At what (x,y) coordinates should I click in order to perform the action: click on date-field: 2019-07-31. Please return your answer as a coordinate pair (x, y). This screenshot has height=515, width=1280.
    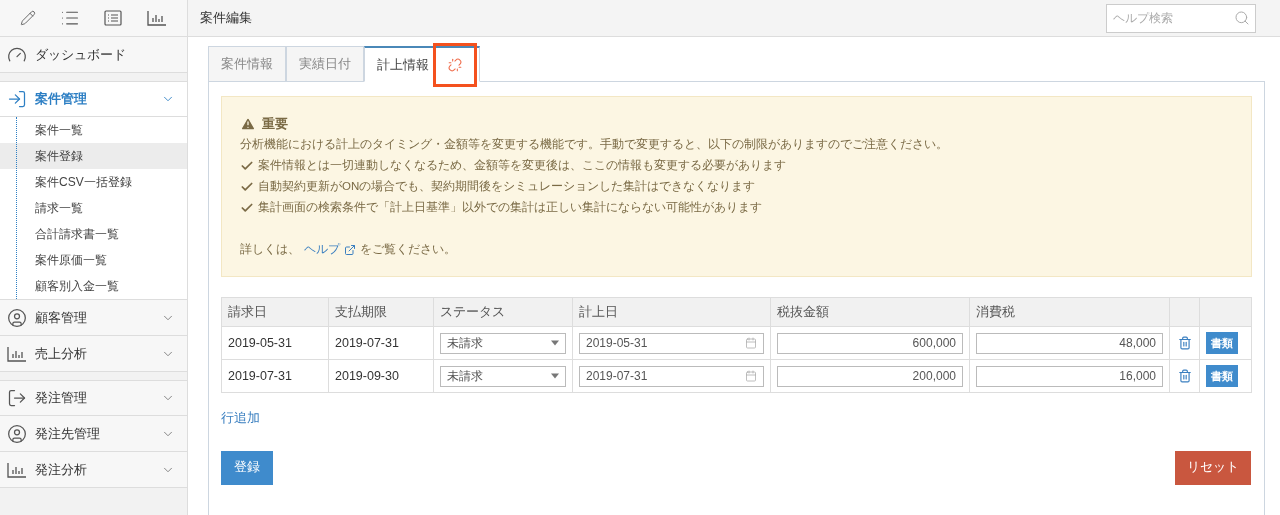
    Looking at the image, I should click on (671, 376).